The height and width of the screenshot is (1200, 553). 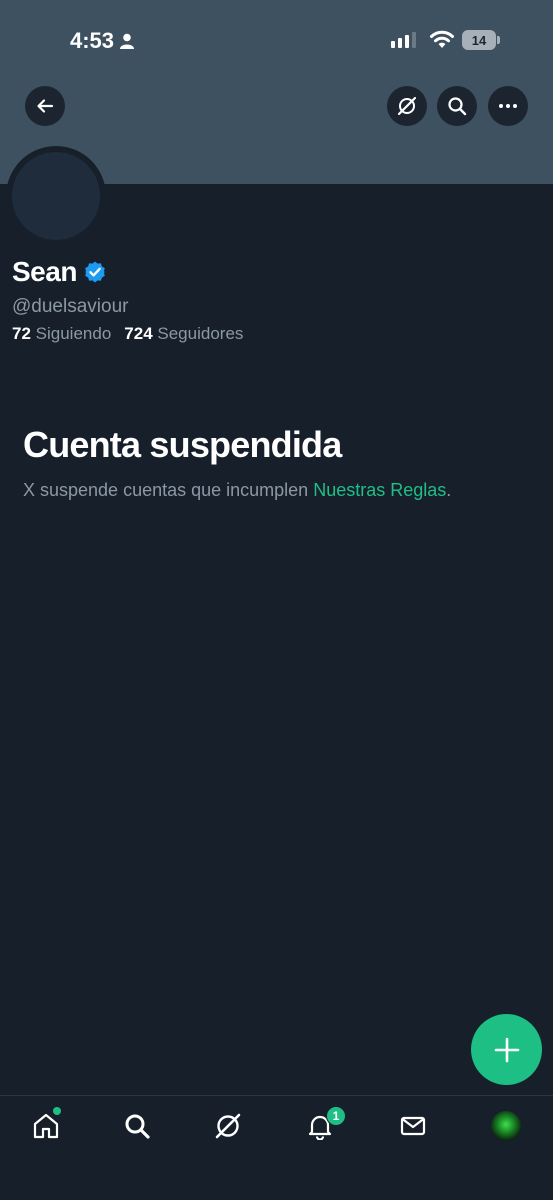 What do you see at coordinates (21, 333) in the screenshot?
I see `following-count: 72` at bounding box center [21, 333].